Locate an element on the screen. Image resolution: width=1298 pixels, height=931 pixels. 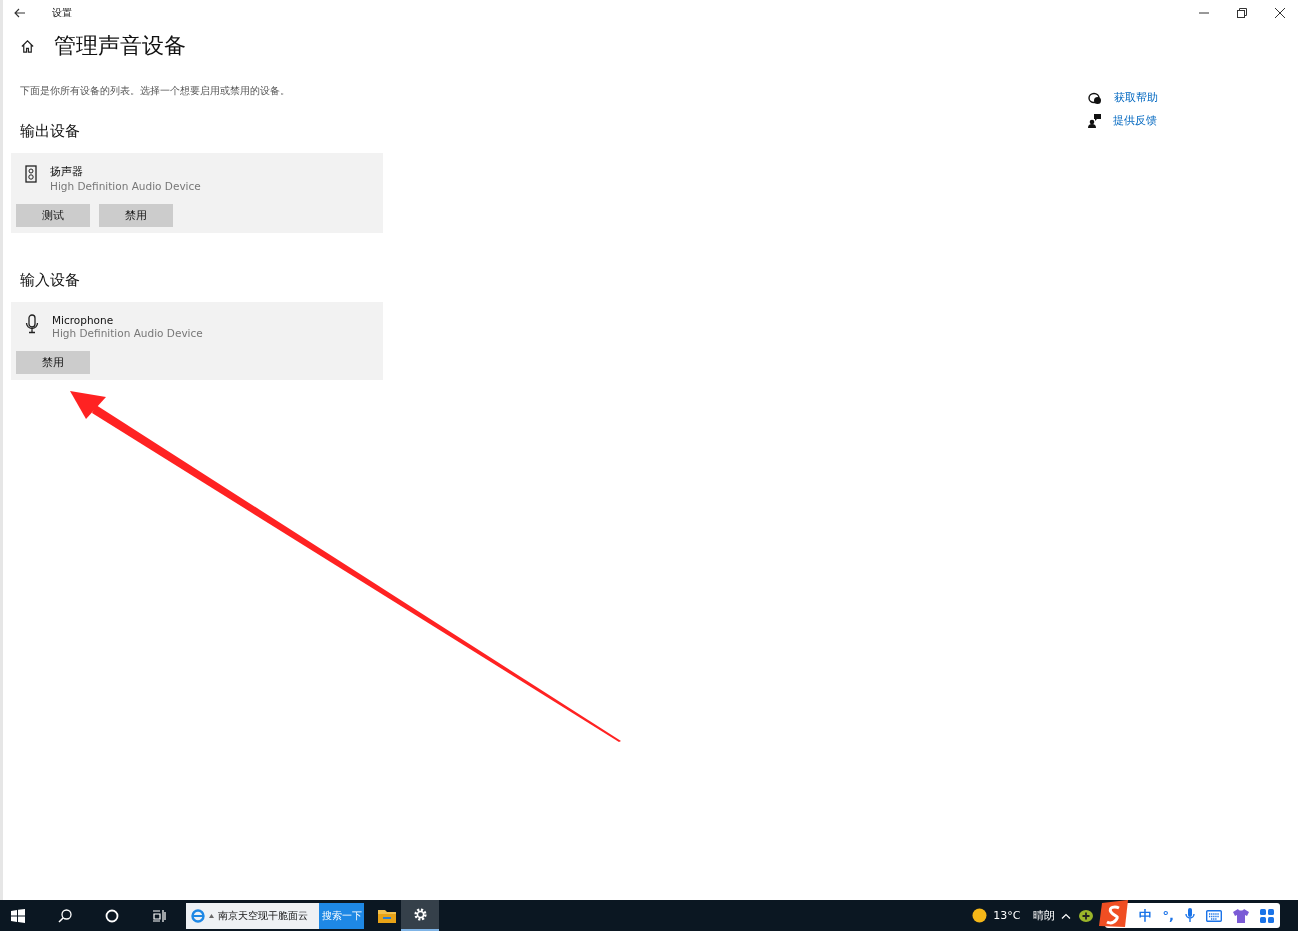
ime-logo-icon is located at coordinates (1113, 914).